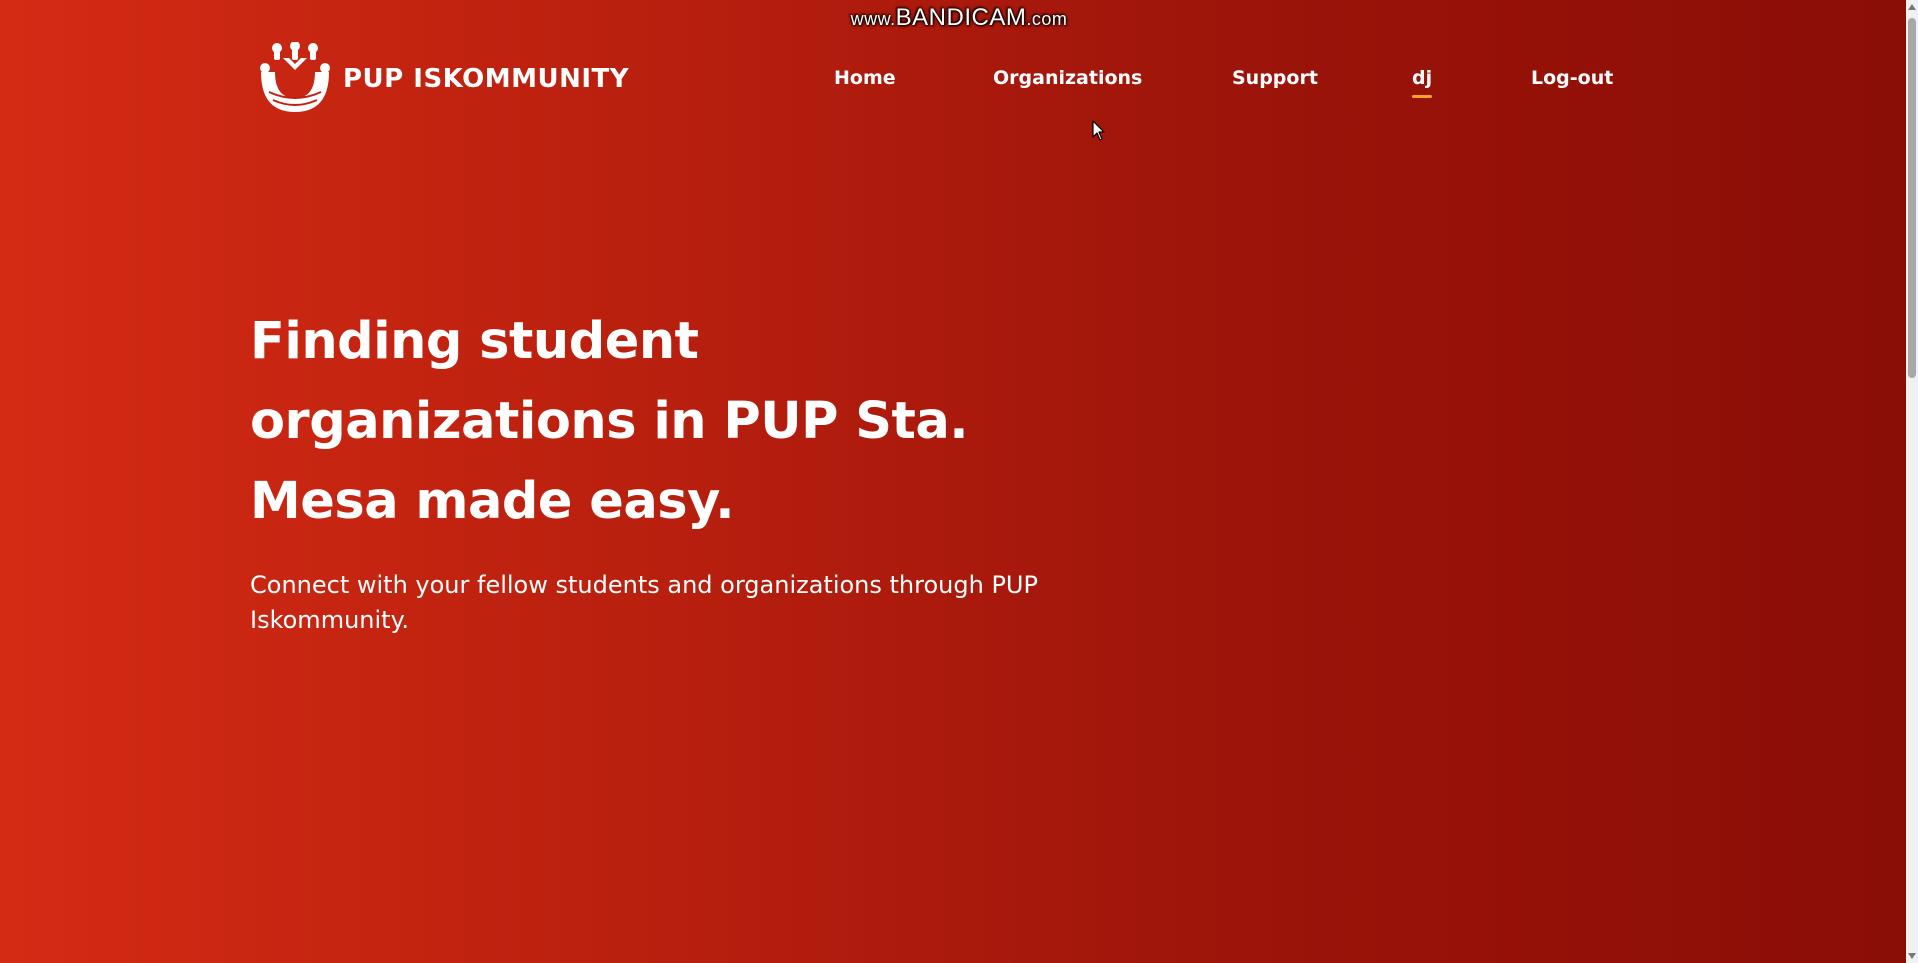 The width and height of the screenshot is (1918, 963). Describe the element at coordinates (1912, 7) in the screenshot. I see `scroll-up-icon` at that location.